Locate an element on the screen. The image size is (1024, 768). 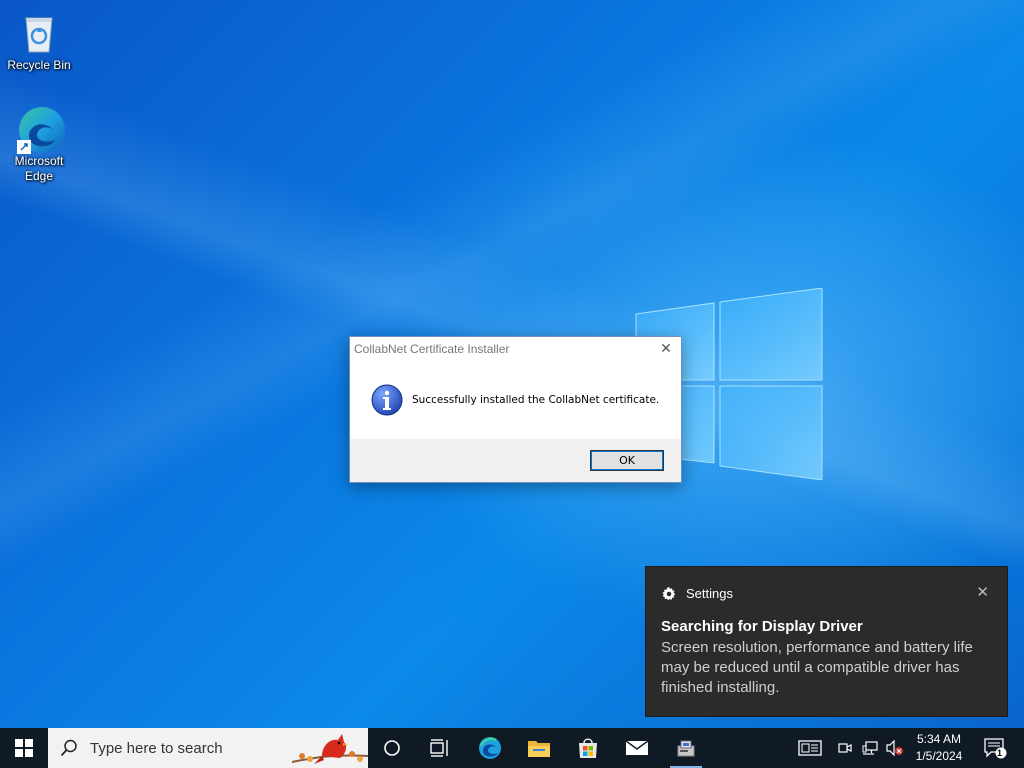
close-icon: ✕ is located at coordinates (666, 349).